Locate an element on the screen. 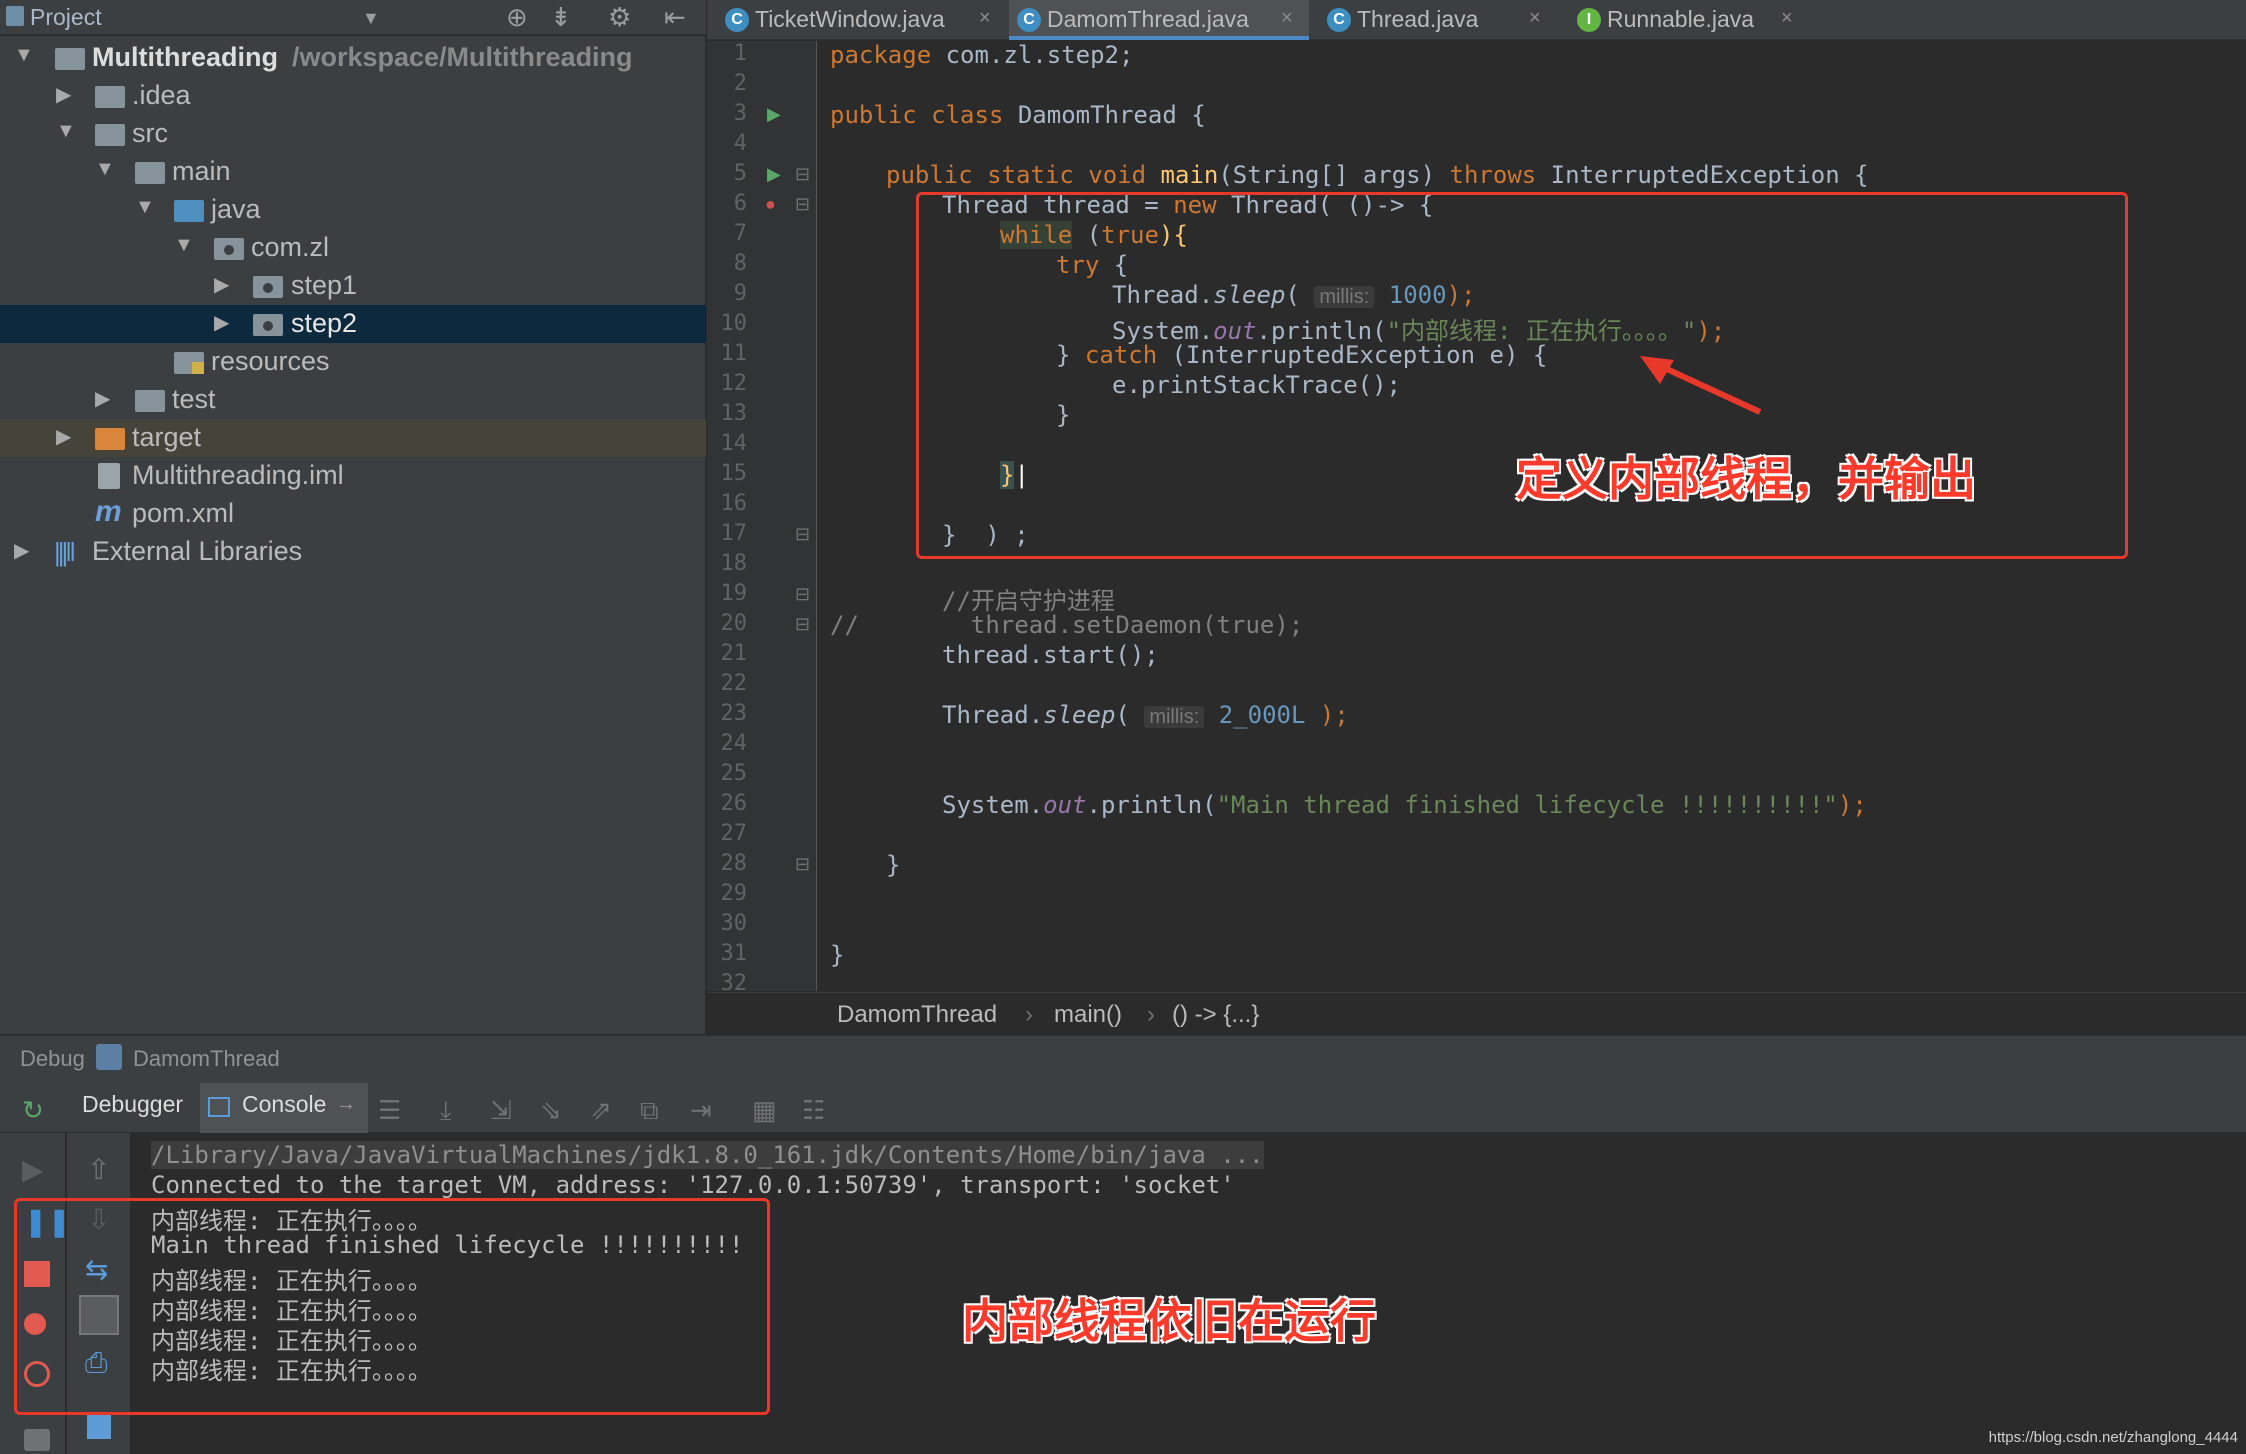 This screenshot has height=1454, width=2246. line-number: 17 is located at coordinates (734, 533).